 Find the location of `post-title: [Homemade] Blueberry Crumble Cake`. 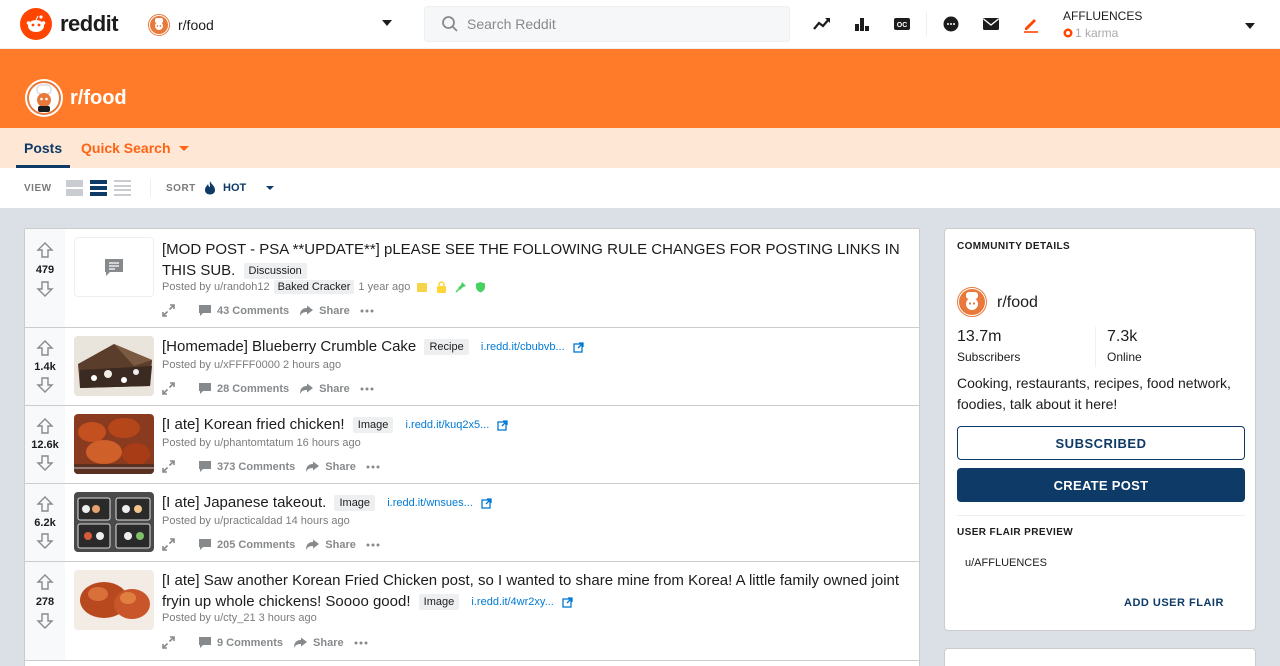

post-title: [Homemade] Blueberry Crumble Cake is located at coordinates (289, 346).